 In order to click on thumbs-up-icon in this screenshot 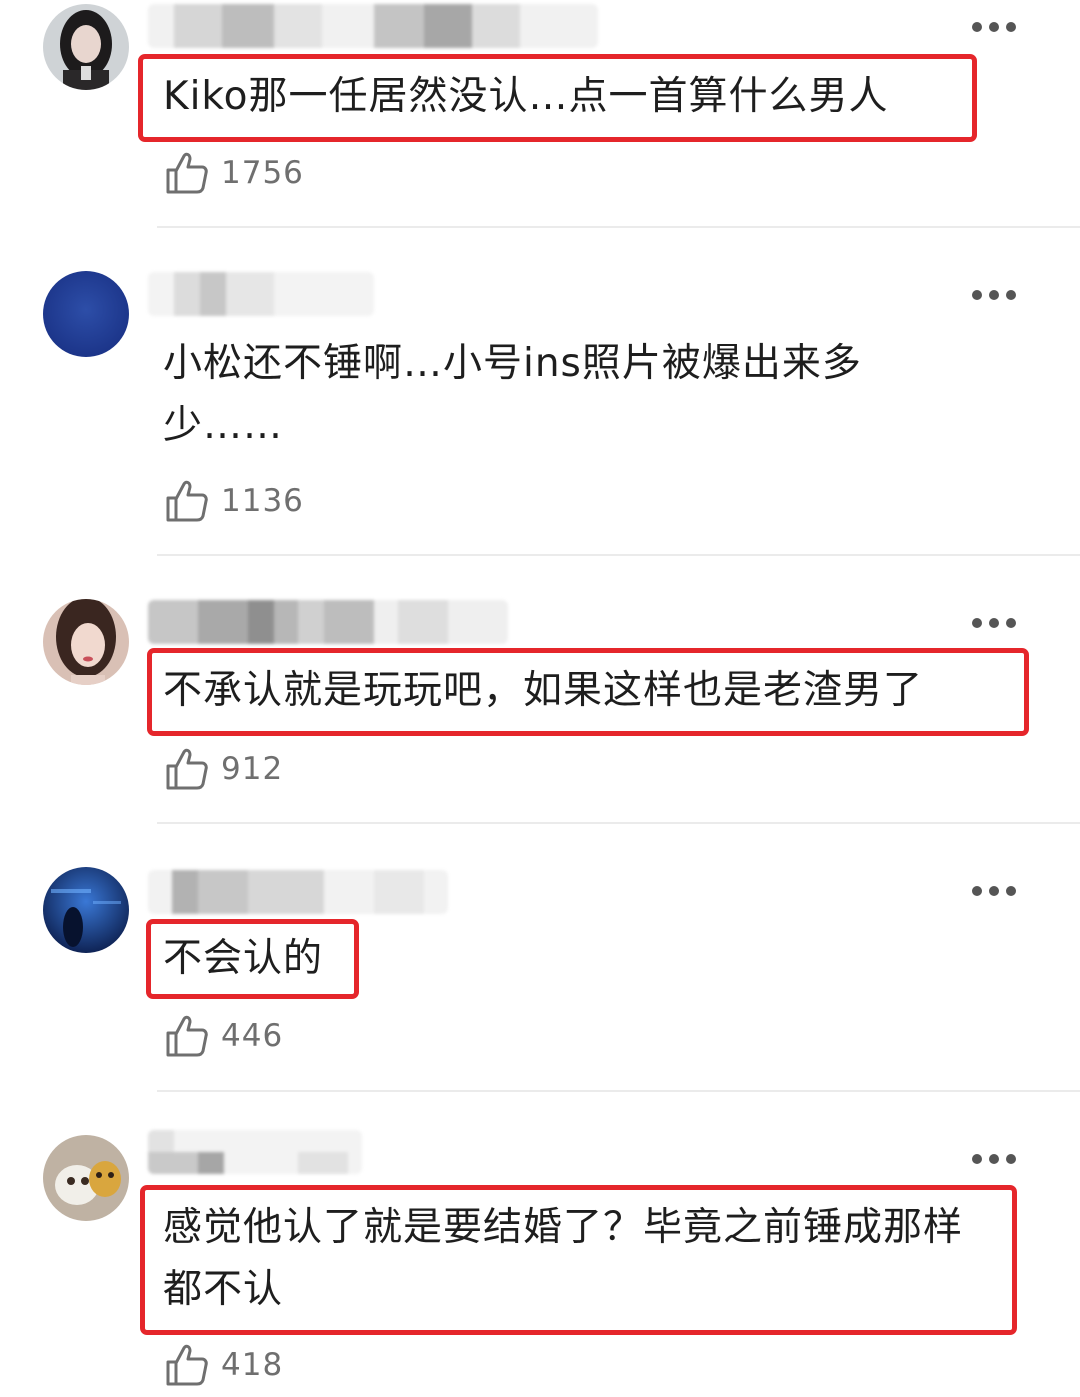, I will do `click(187, 1365)`.